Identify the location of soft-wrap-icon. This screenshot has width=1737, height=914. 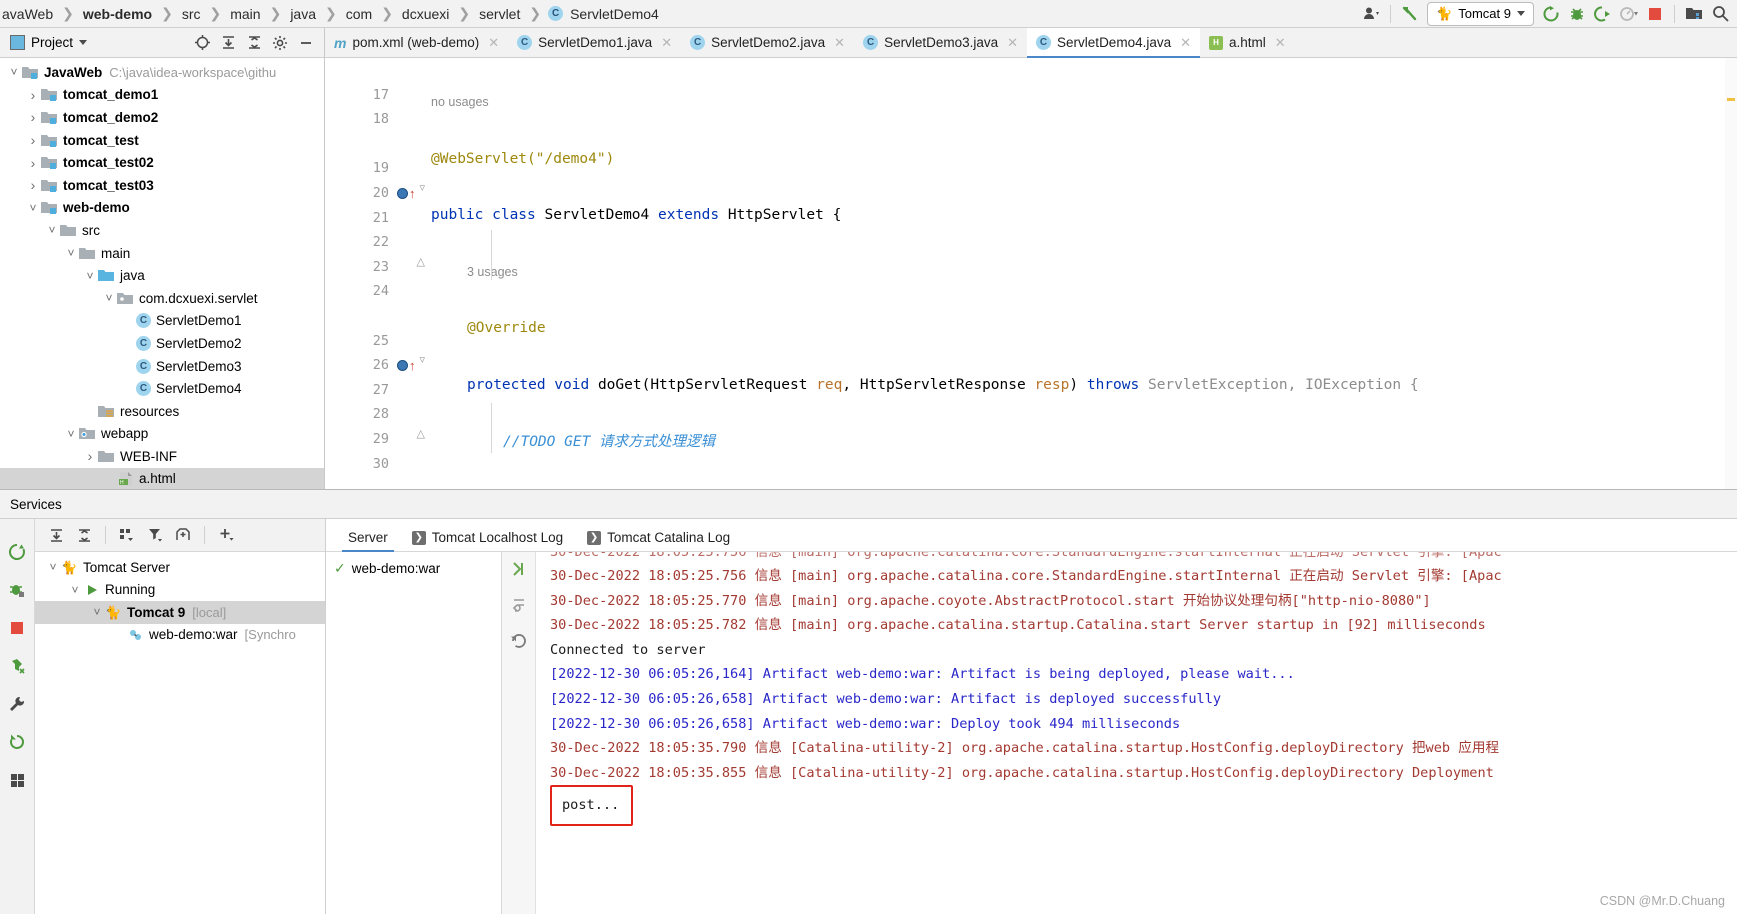
(519, 605).